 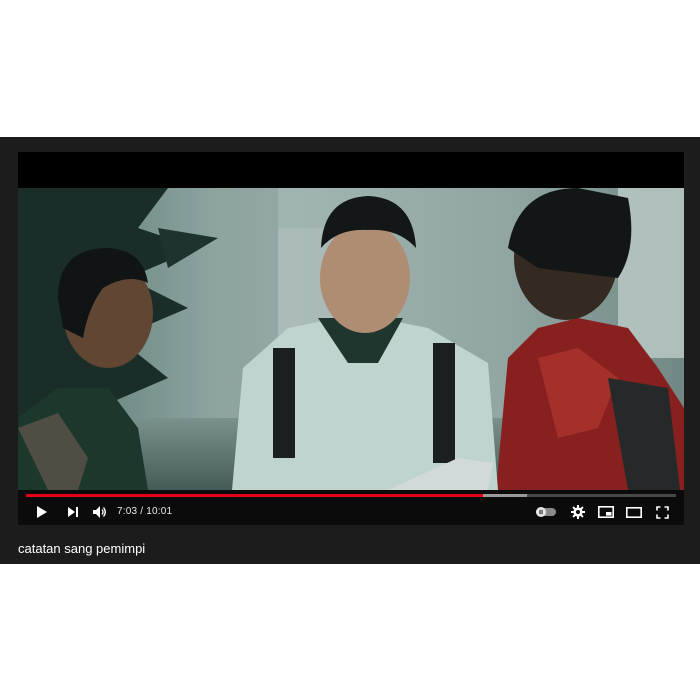 I want to click on fullscreen-button, so click(x=662, y=512).